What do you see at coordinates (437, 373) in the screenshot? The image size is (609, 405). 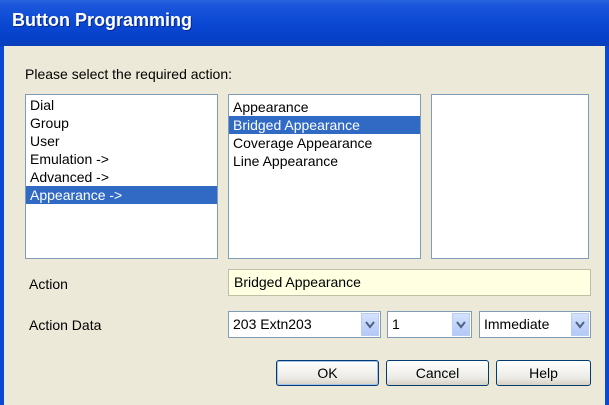 I see `cancel-button: Cancel` at bounding box center [437, 373].